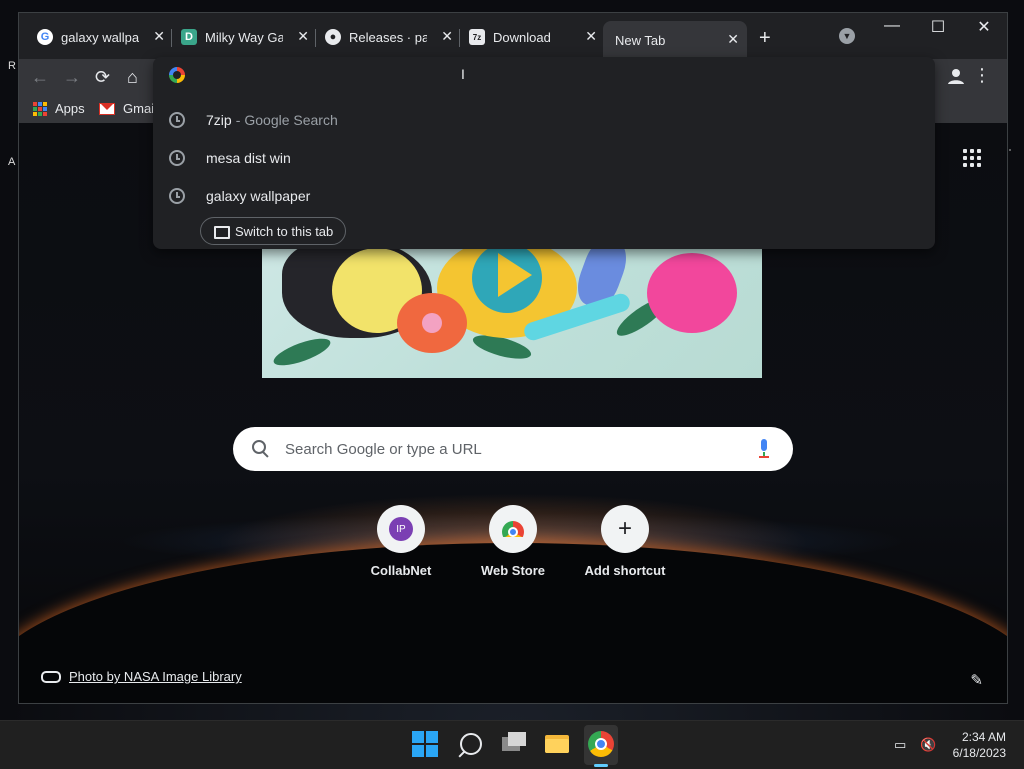  I want to click on tab-releases: ● Releases · pal1000 ✕, so click(389, 37).